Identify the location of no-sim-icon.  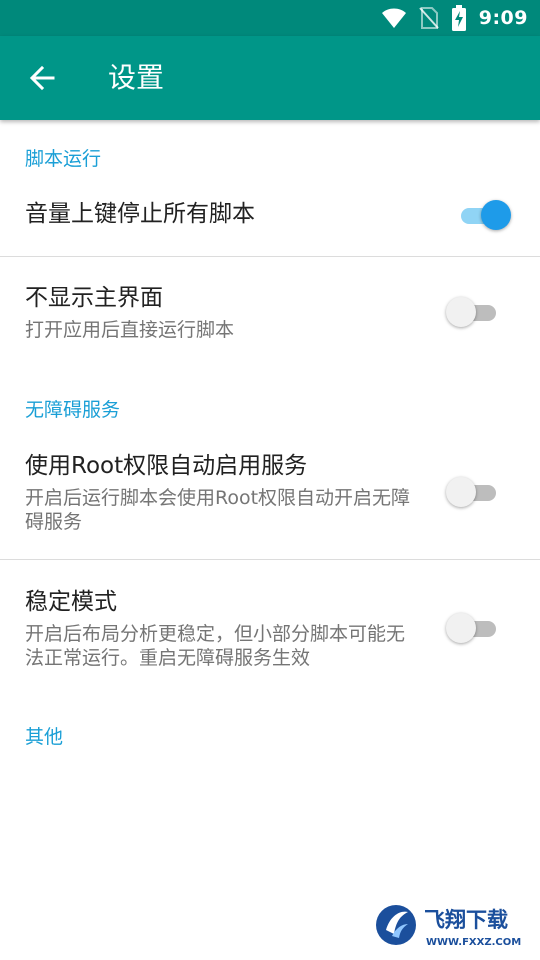
(428, 18).